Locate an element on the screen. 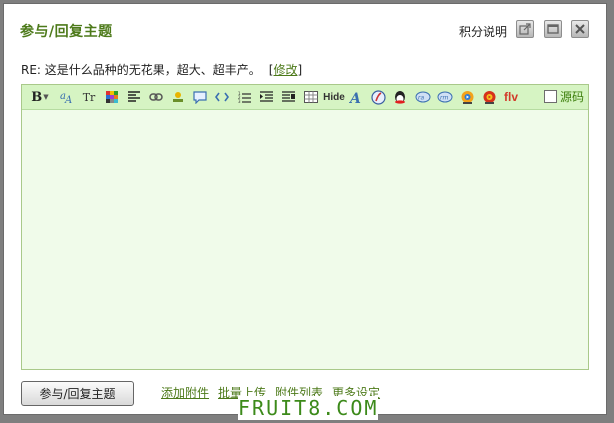 The width and height of the screenshot is (614, 423). quote-icon is located at coordinates (200, 97).